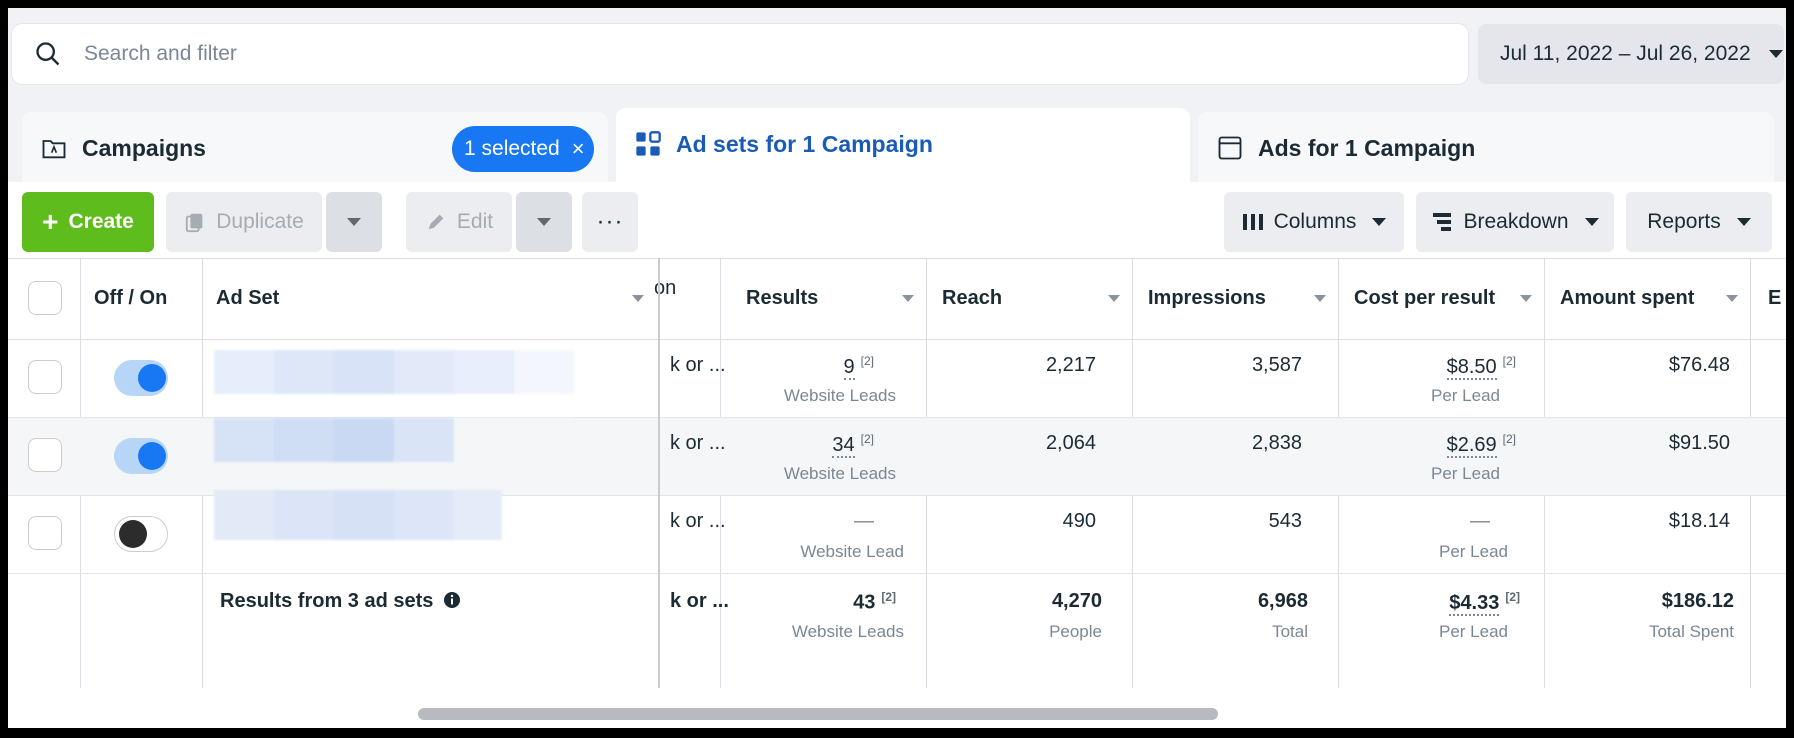 The height and width of the screenshot is (738, 1794). What do you see at coordinates (327, 601) in the screenshot?
I see `summary-label-text: Results from 3 ad sets` at bounding box center [327, 601].